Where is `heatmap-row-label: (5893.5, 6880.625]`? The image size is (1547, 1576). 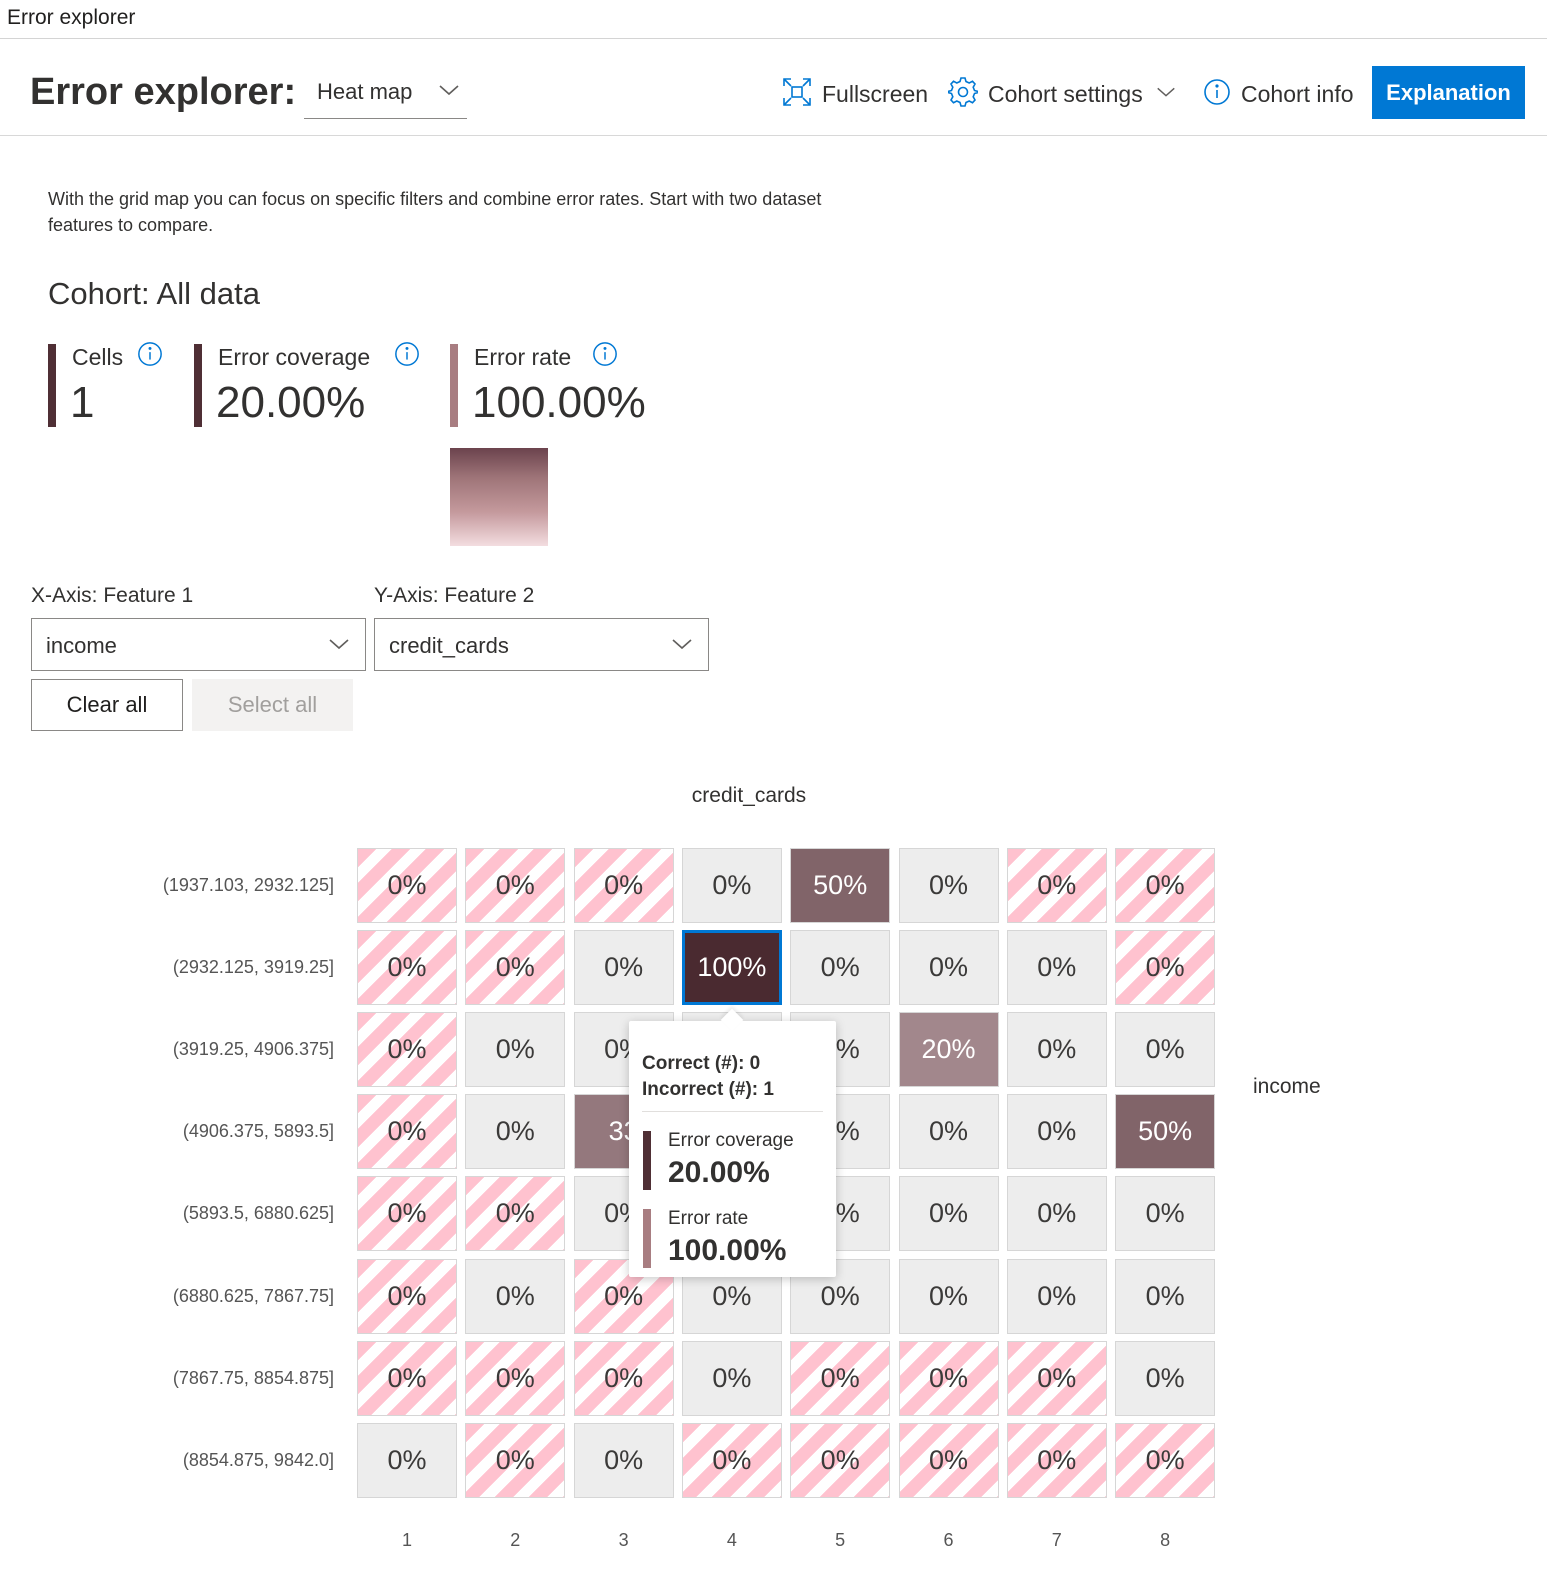
heatmap-row-label: (5893.5, 6880.625] is located at coordinates (258, 1213).